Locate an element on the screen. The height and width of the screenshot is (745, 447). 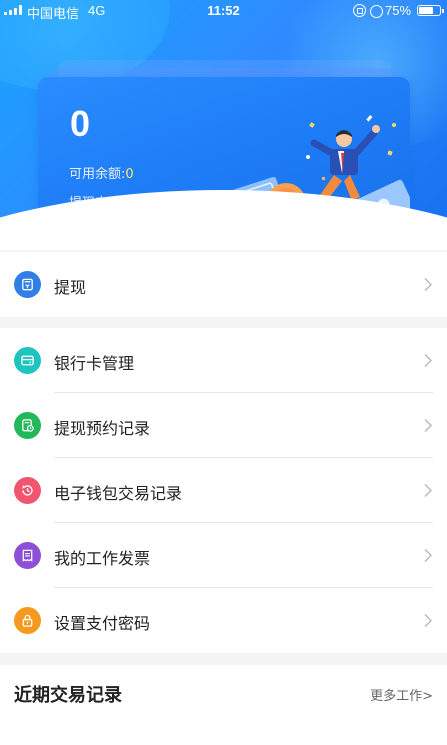
menu-row-work-invoice: 我的工作发票 is located at coordinates (223, 555).